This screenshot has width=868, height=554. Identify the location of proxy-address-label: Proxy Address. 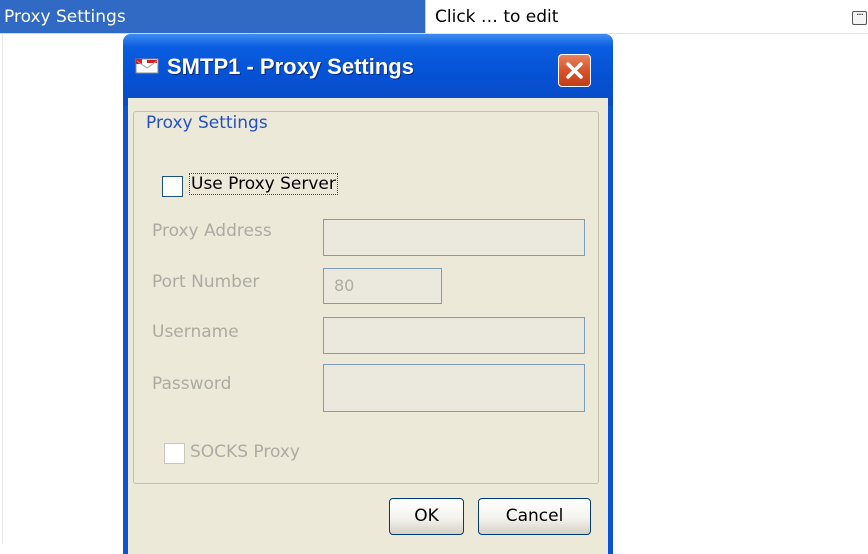
(212, 231).